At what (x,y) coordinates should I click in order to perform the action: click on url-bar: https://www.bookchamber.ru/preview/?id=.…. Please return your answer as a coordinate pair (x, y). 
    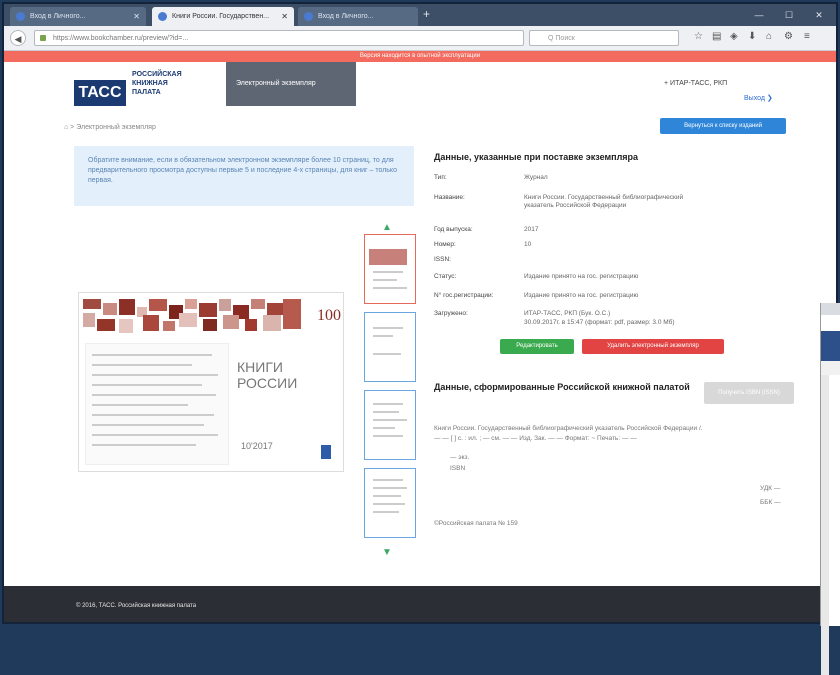
    Looking at the image, I should click on (279, 38).